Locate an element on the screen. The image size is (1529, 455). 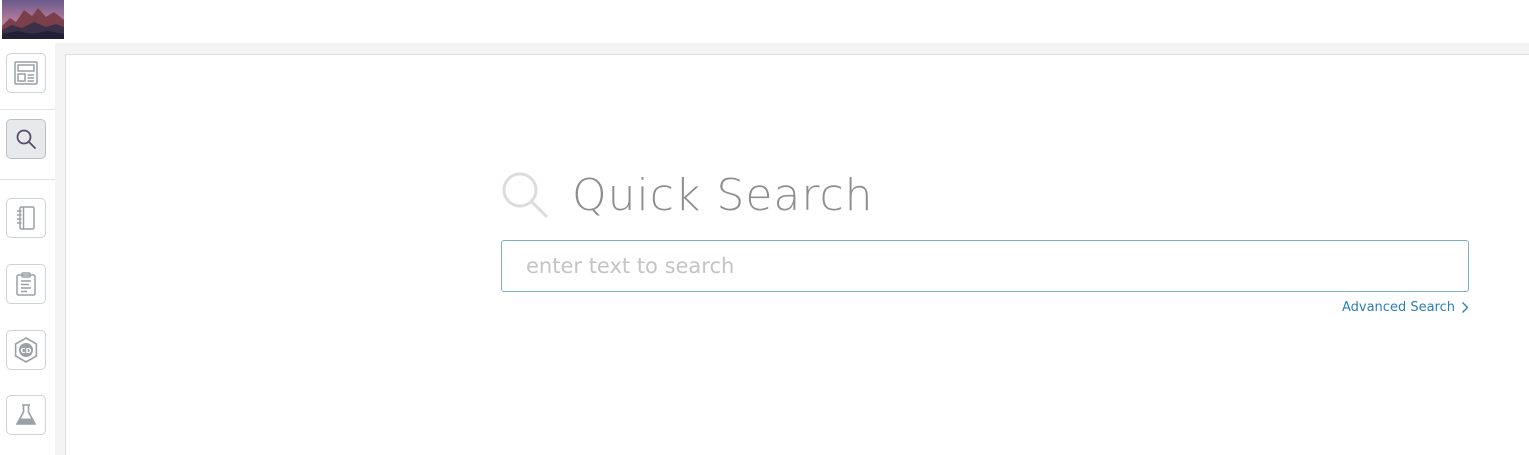
quick-search-heading: Quick Search is located at coordinates (687, 195).